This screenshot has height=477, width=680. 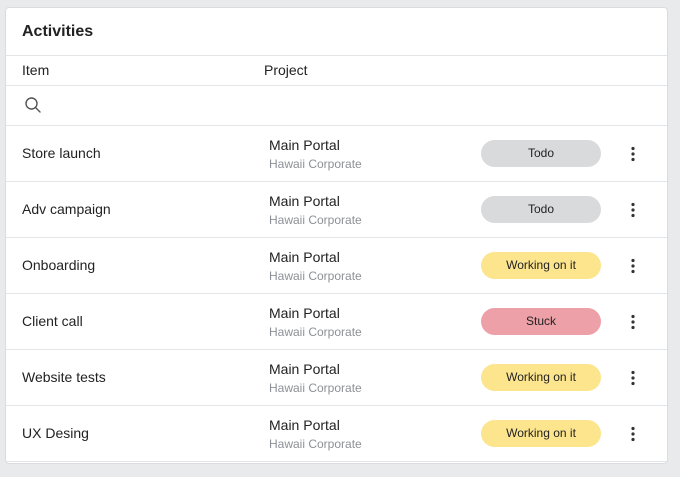 What do you see at coordinates (336, 71) in the screenshot?
I see `table-header: Item Project` at bounding box center [336, 71].